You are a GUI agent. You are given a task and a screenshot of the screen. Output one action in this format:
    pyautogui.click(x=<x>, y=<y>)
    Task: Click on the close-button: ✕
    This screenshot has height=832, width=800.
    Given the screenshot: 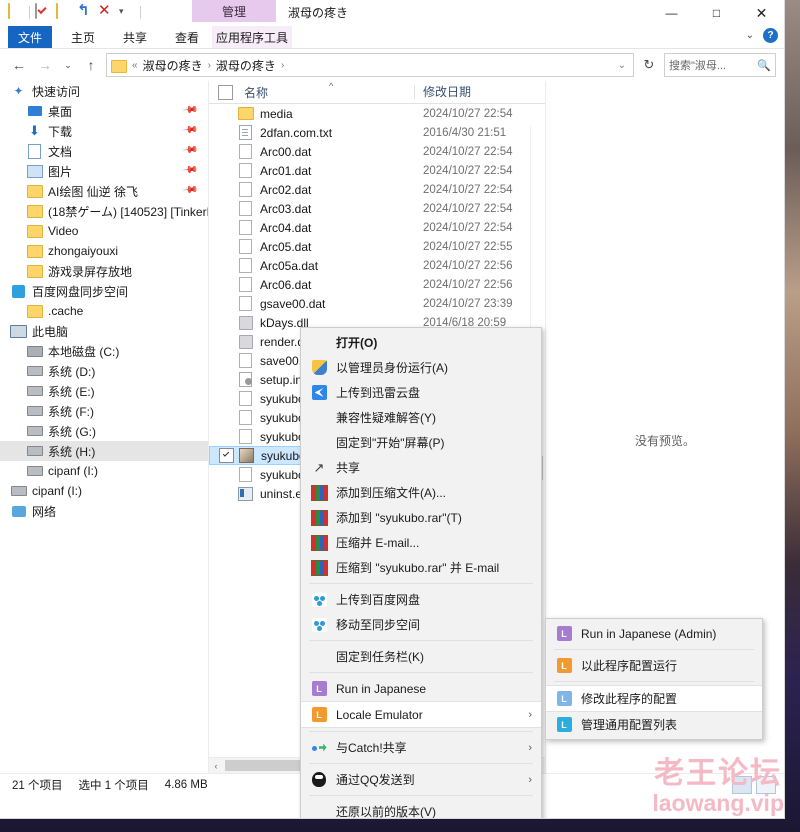 What is the action you would take?
    pyautogui.click(x=761, y=13)
    